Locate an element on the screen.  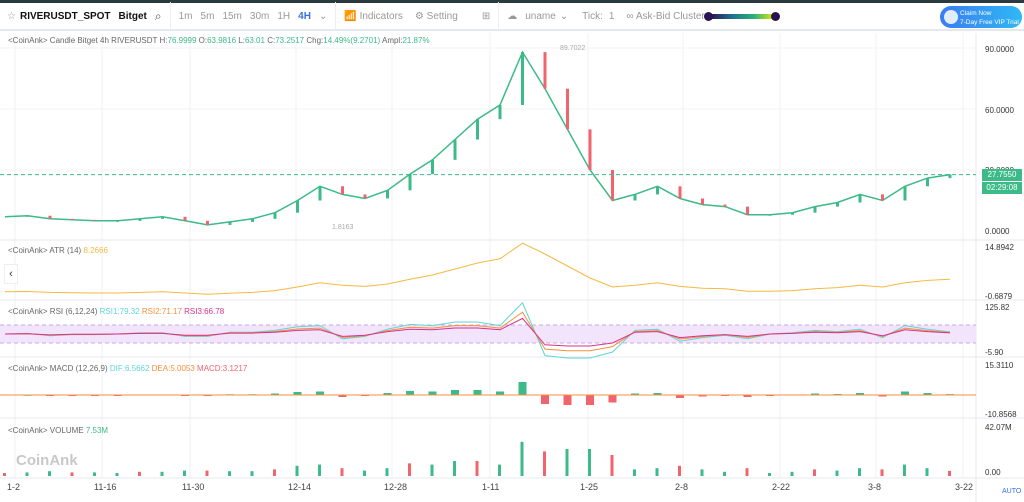
rsi-band is located at coordinates (488, 334).